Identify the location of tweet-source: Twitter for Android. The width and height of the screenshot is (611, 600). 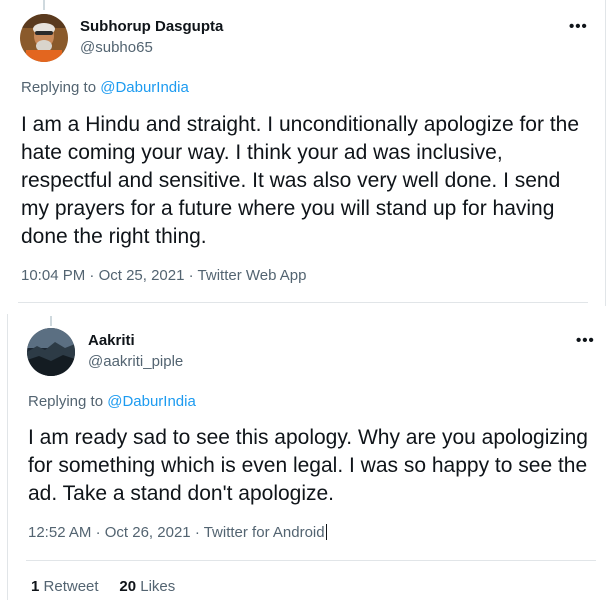
(264, 532).